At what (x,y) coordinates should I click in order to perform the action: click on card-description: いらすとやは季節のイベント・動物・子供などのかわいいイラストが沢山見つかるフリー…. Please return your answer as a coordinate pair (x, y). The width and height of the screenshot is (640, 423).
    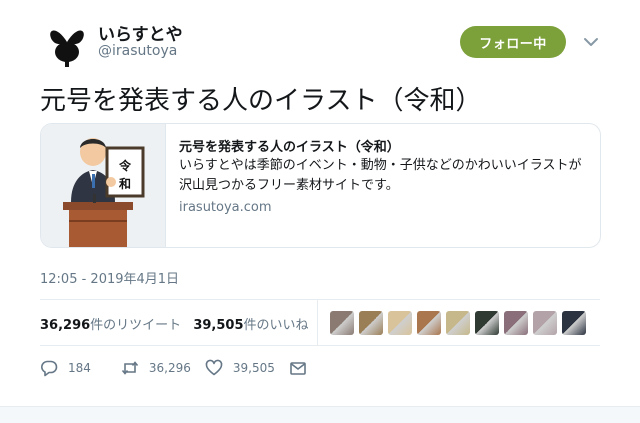
    Looking at the image, I should click on (380, 175).